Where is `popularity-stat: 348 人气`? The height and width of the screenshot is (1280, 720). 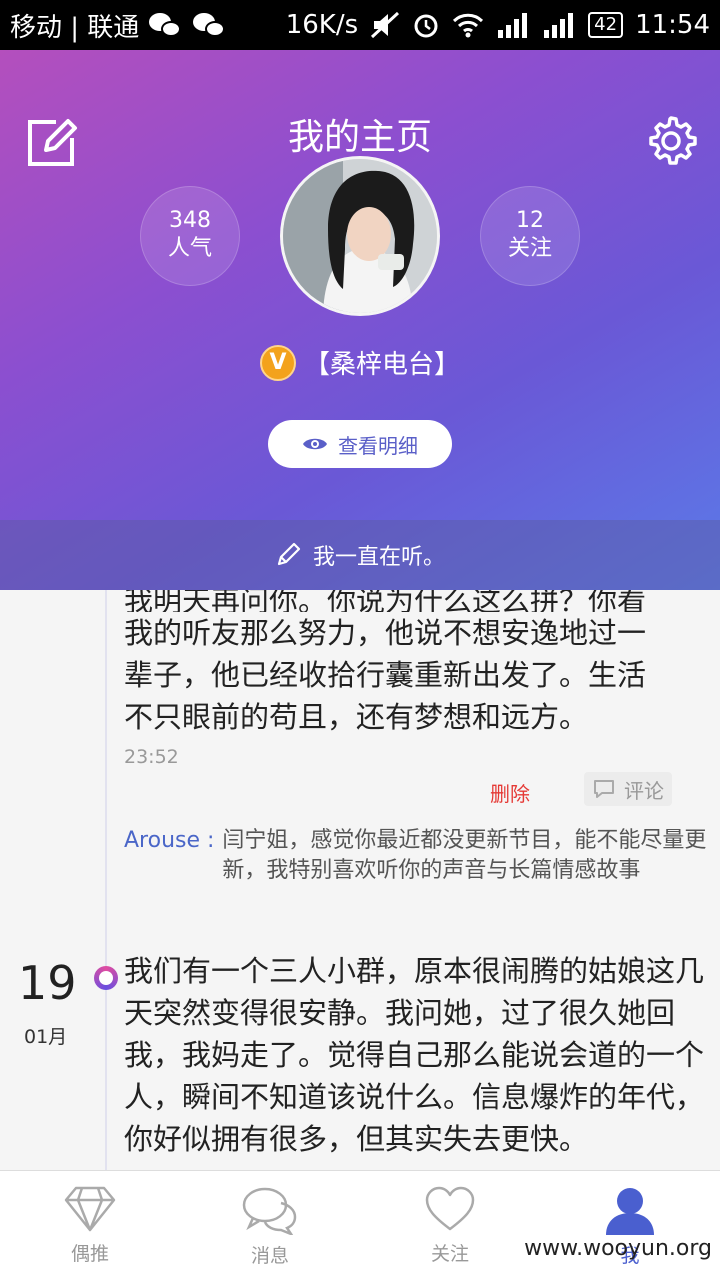
popularity-stat: 348 人气 is located at coordinates (190, 236).